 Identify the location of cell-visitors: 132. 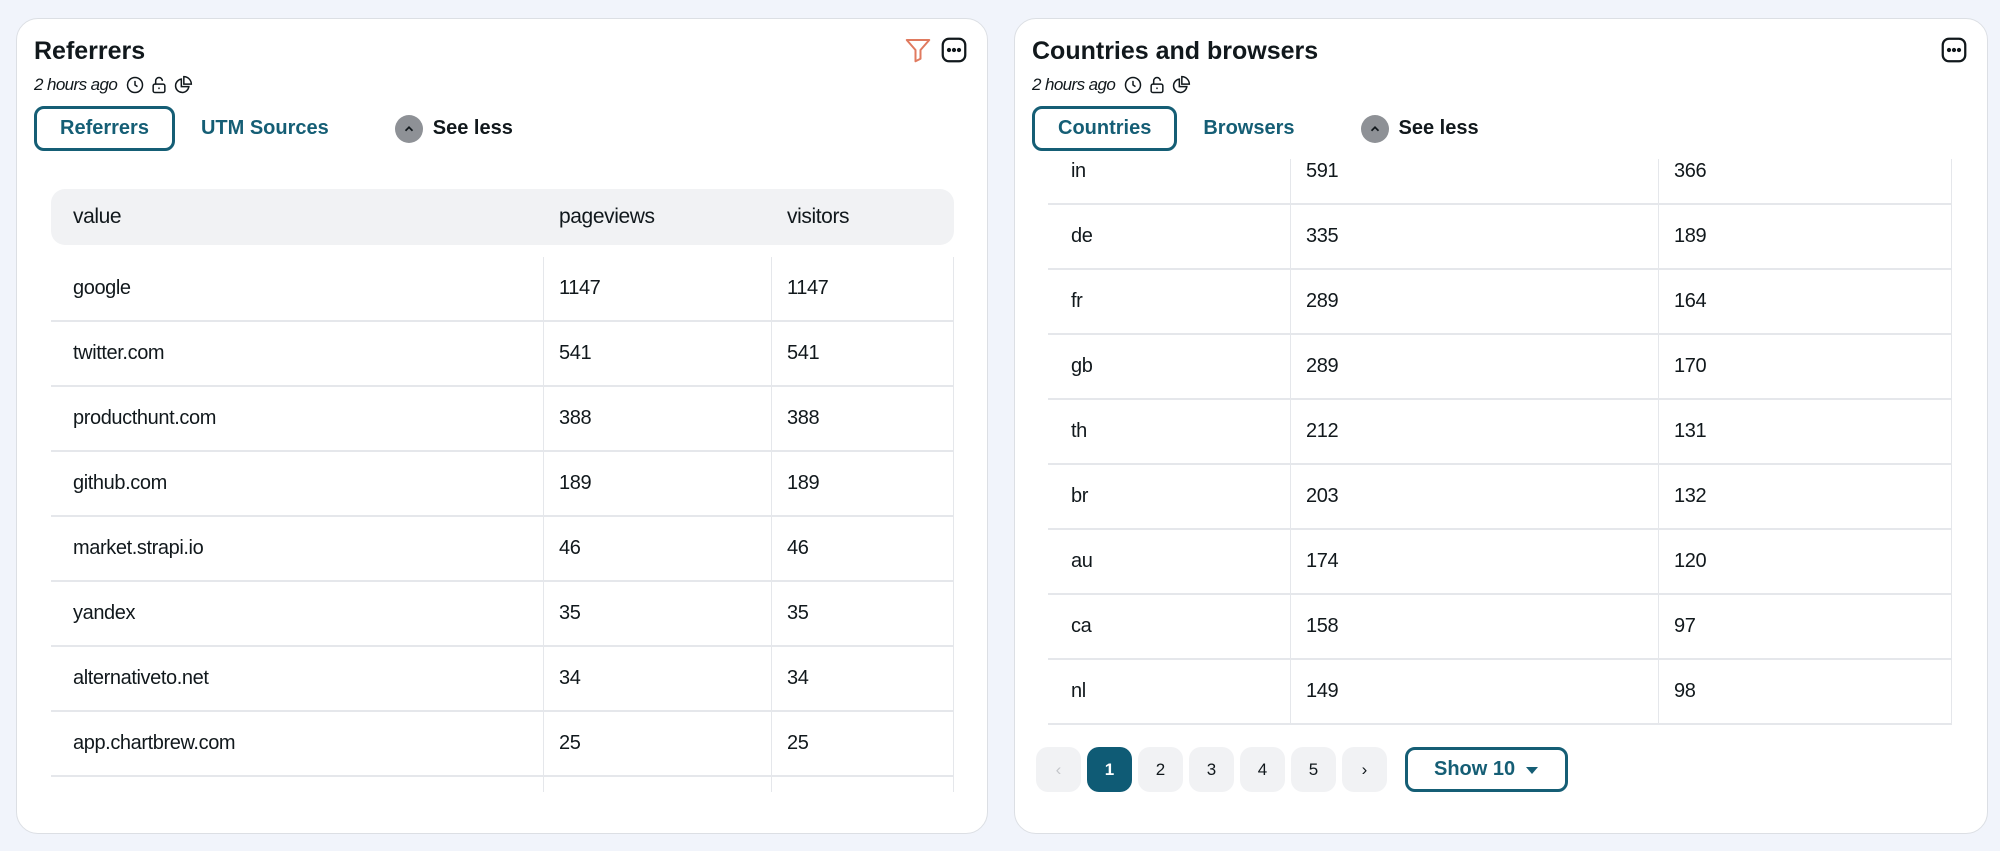
(1805, 496).